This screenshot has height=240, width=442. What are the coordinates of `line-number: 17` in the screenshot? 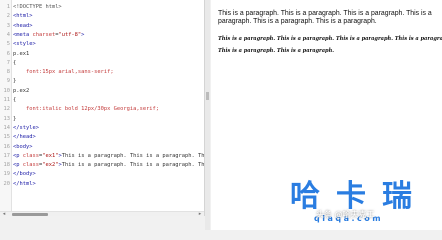 It's located at (7, 155).